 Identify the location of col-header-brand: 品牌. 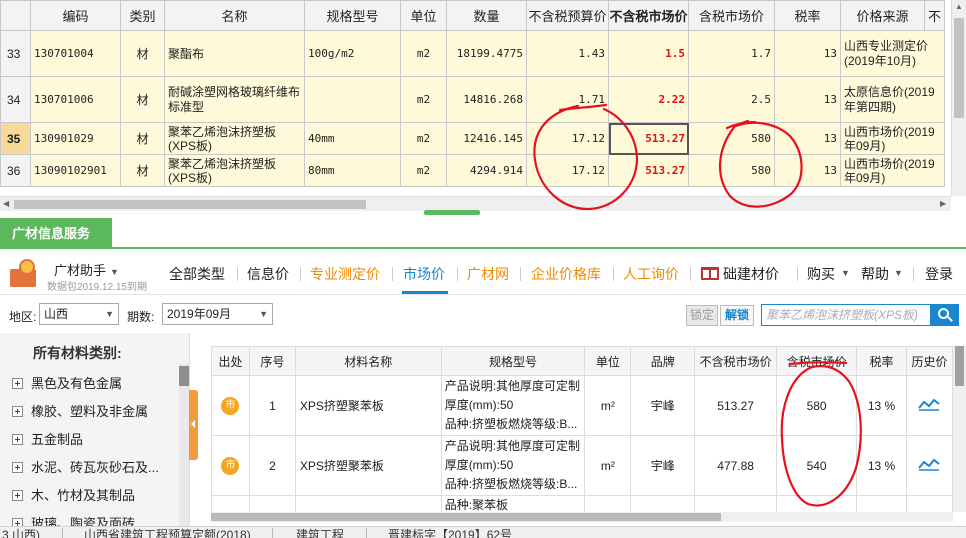
(663, 361).